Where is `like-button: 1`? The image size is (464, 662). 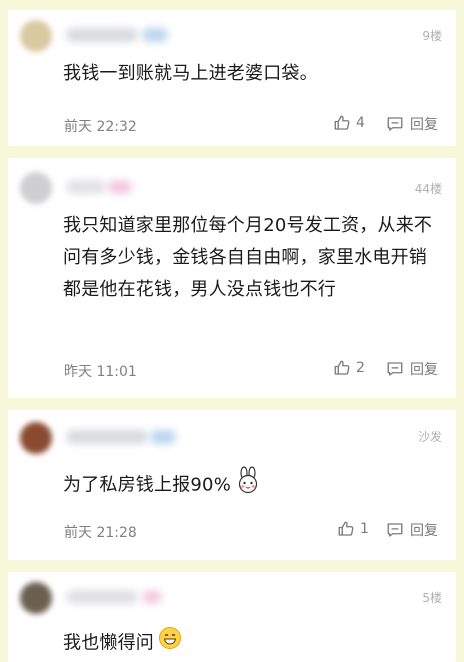 like-button: 1 is located at coordinates (353, 529).